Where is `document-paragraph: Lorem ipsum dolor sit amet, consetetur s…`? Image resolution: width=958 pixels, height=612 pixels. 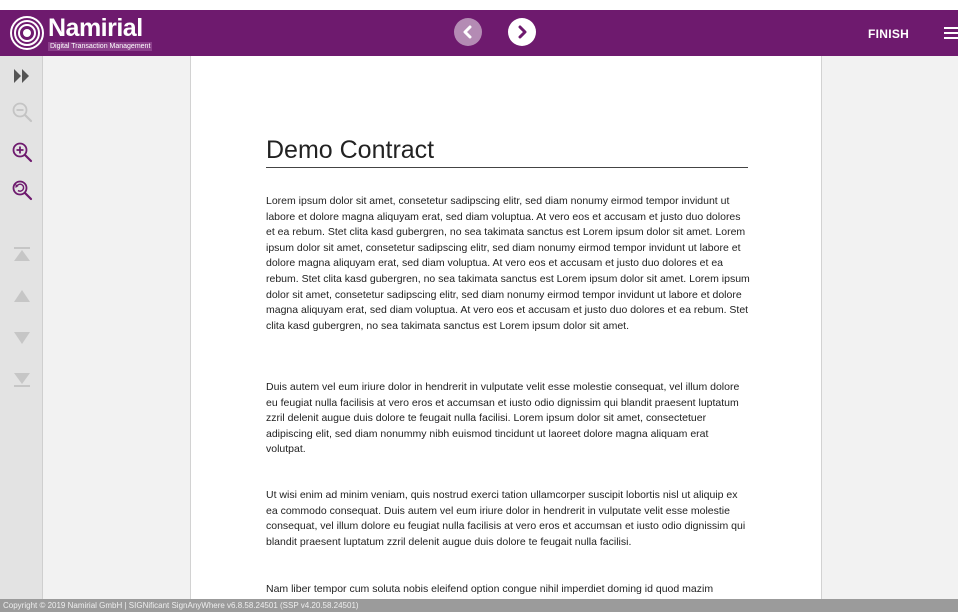
document-paragraph: Lorem ipsum dolor sit amet, consetetur s… is located at coordinates (508, 263).